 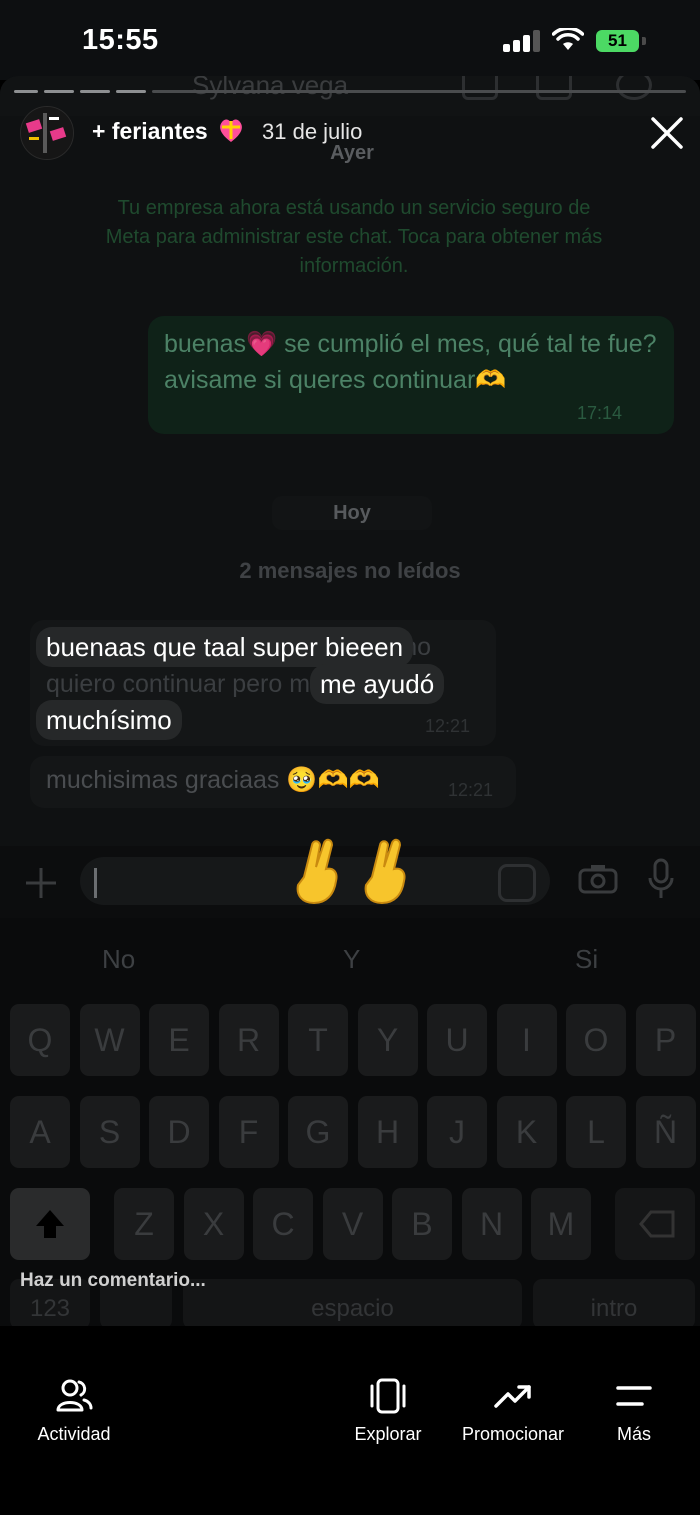 I want to click on key-a: A, so click(x=40, y=1132).